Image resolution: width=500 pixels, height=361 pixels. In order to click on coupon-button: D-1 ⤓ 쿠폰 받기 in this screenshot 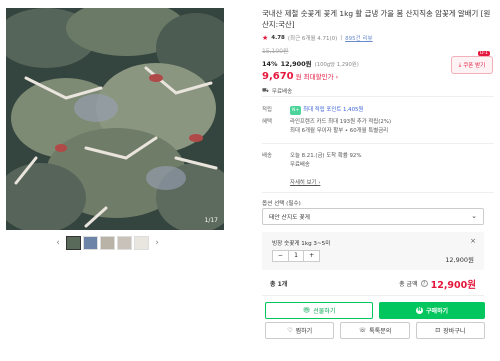, I will do `click(472, 62)`.